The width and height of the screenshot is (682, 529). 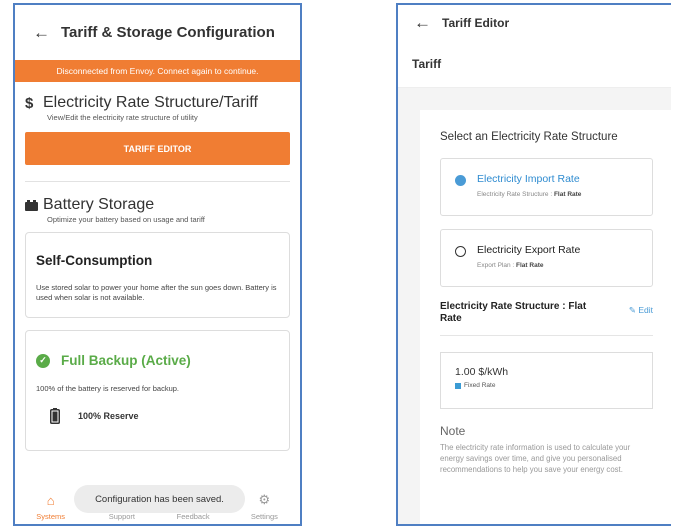 What do you see at coordinates (55, 416) in the screenshot?
I see `battery-full-icon` at bounding box center [55, 416].